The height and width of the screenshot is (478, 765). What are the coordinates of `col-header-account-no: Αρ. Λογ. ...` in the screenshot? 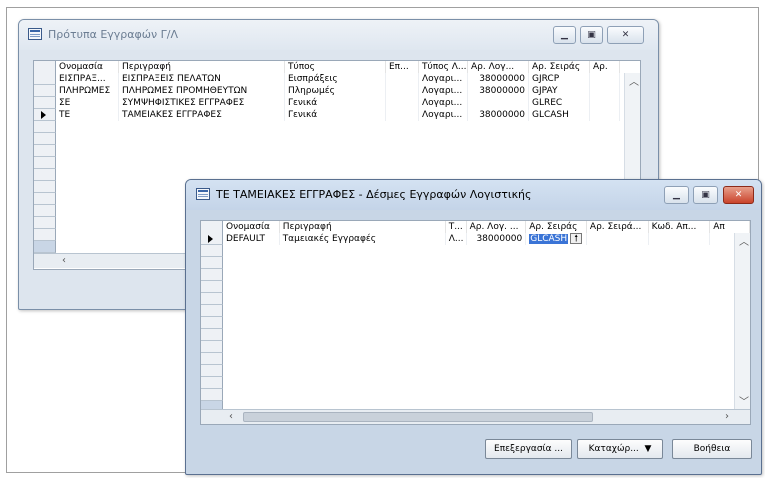 It's located at (497, 227).